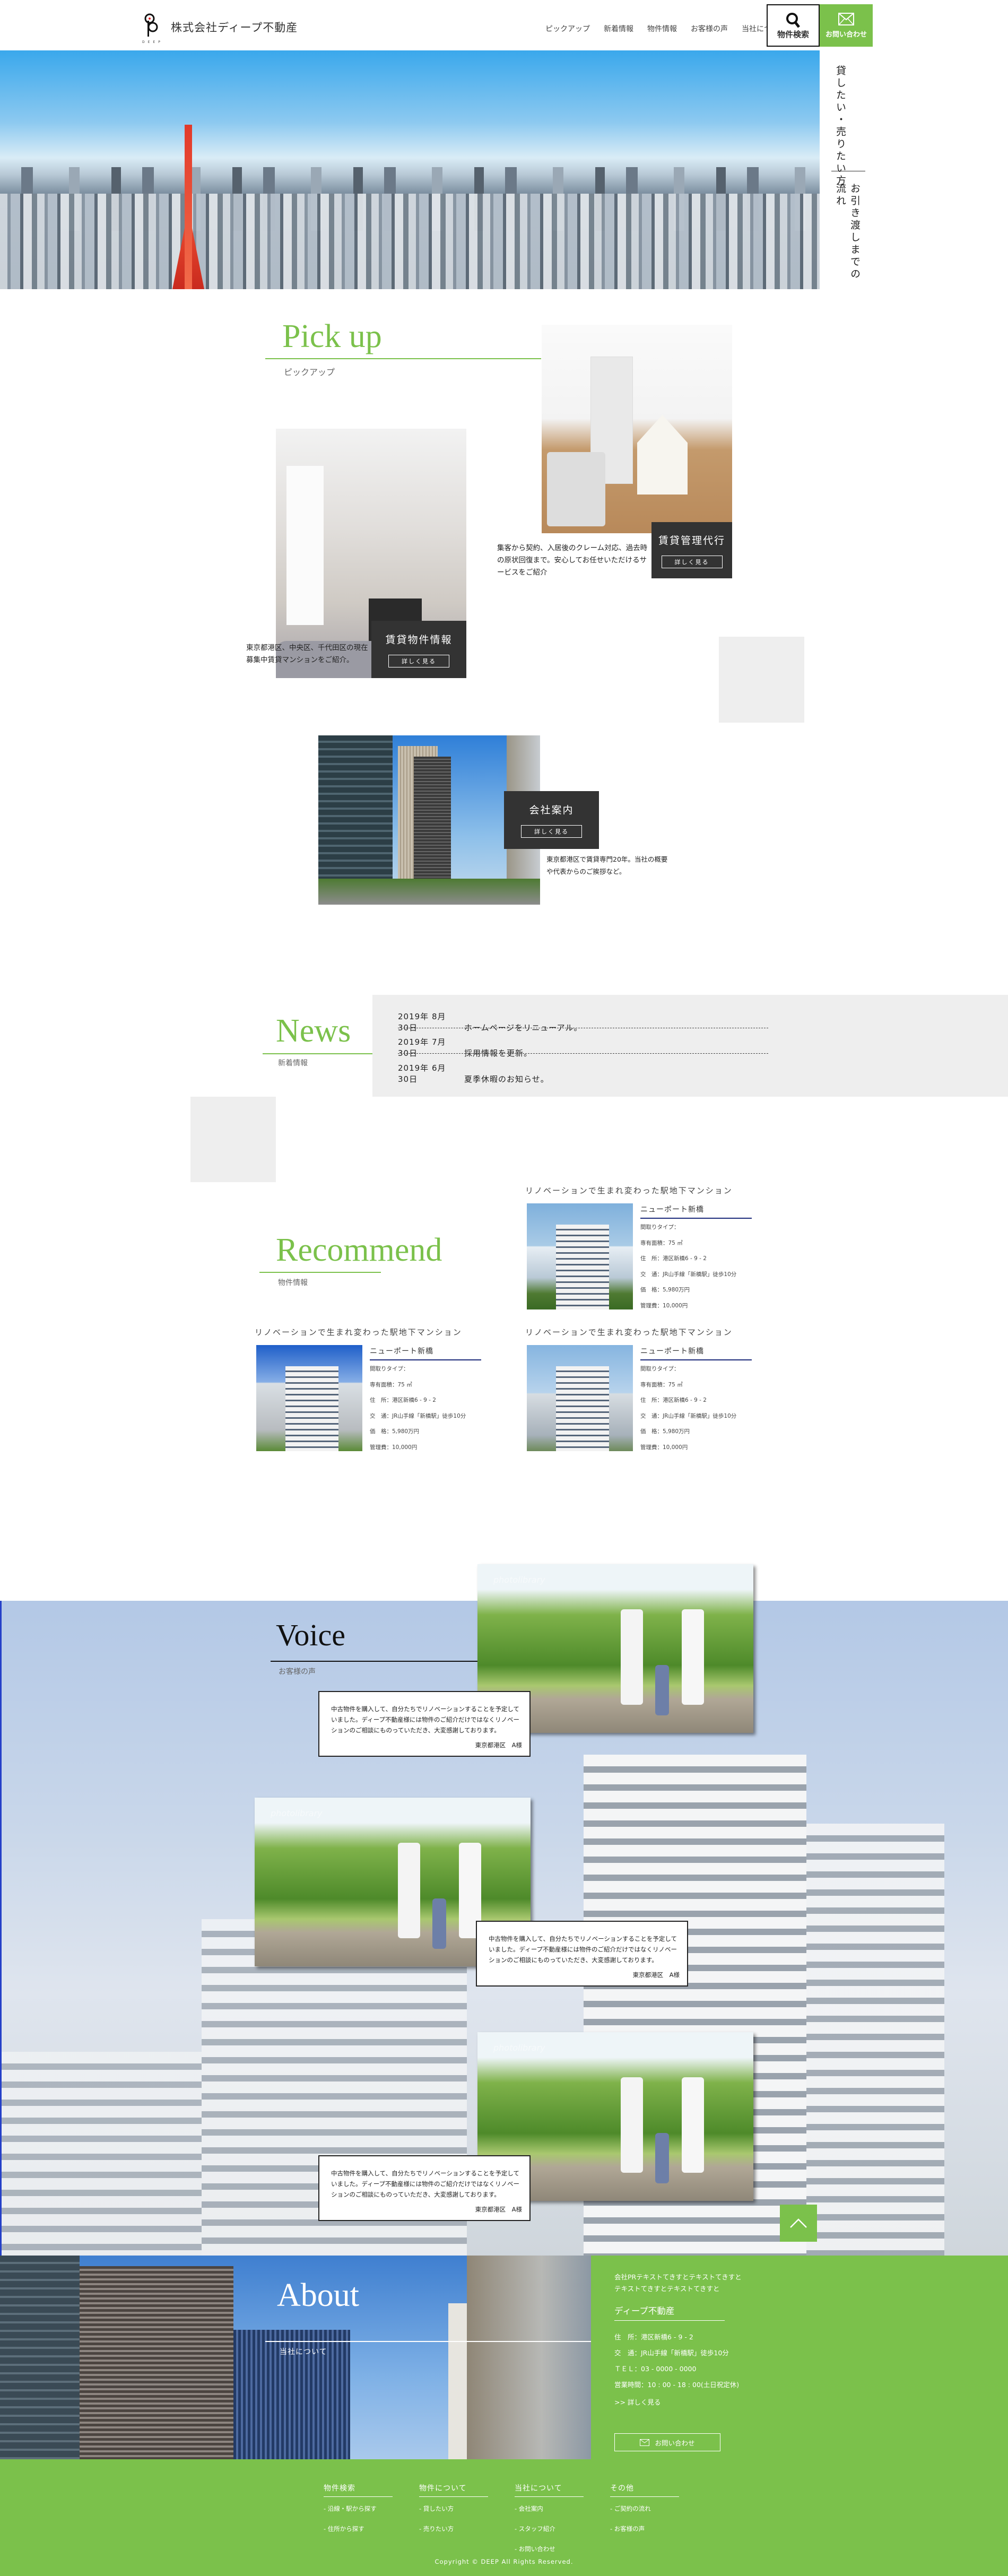 The image size is (1008, 2576). Describe the element at coordinates (583, 1022) in the screenshot. I see `news-item: 2019年 8月30日 ホームページをリニューアル。` at that location.